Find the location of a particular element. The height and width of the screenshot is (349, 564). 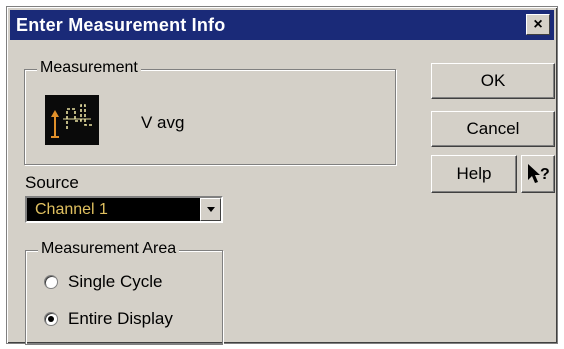

title-bar: Enter Measurement Info × is located at coordinates (282, 25).